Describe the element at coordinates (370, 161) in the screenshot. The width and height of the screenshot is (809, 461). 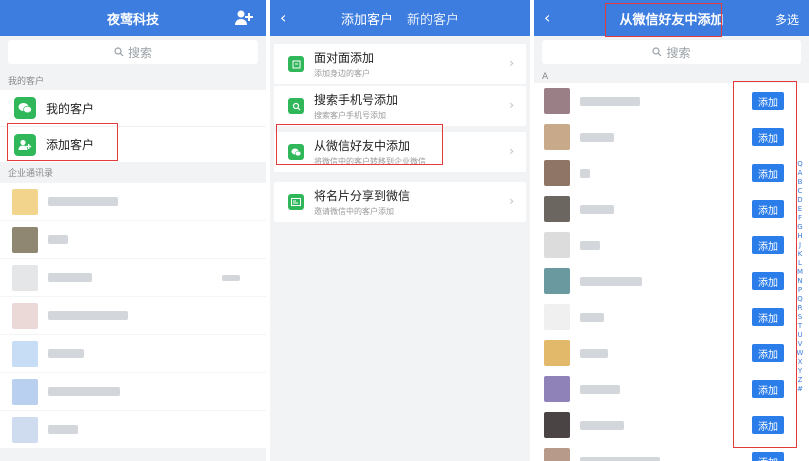
I see `item-subtitle: 将微信中的客户转移到企业微信` at that location.